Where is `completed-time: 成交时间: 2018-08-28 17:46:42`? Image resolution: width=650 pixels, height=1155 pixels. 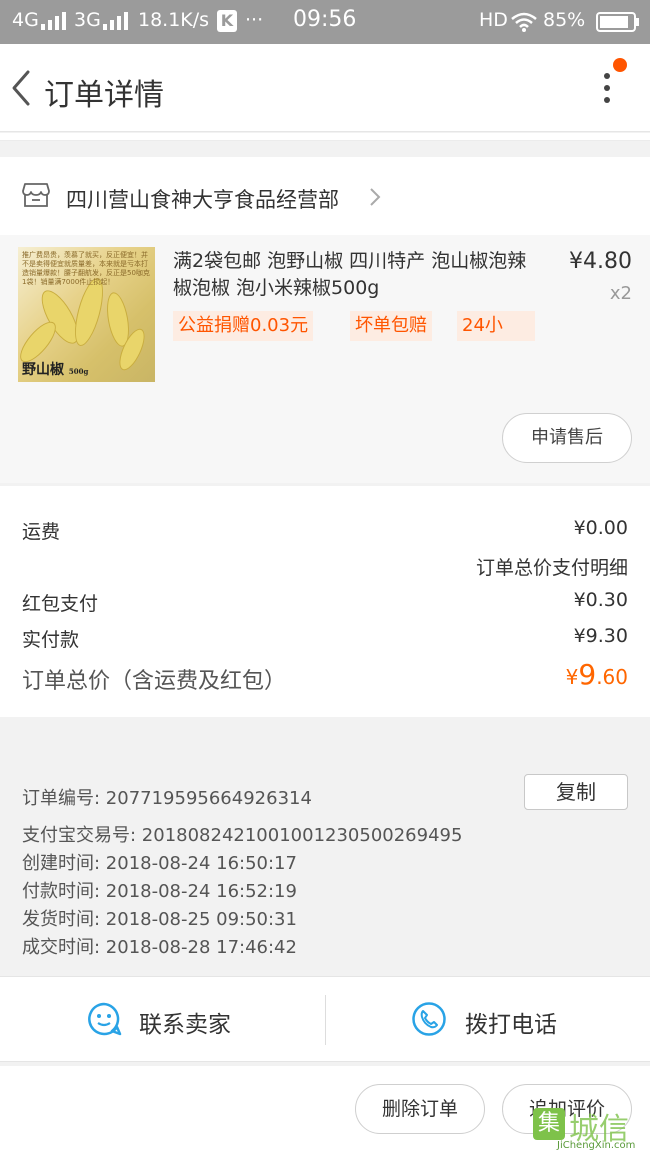 completed-time: 成交时间: 2018-08-28 17:46:42 is located at coordinates (159, 947).